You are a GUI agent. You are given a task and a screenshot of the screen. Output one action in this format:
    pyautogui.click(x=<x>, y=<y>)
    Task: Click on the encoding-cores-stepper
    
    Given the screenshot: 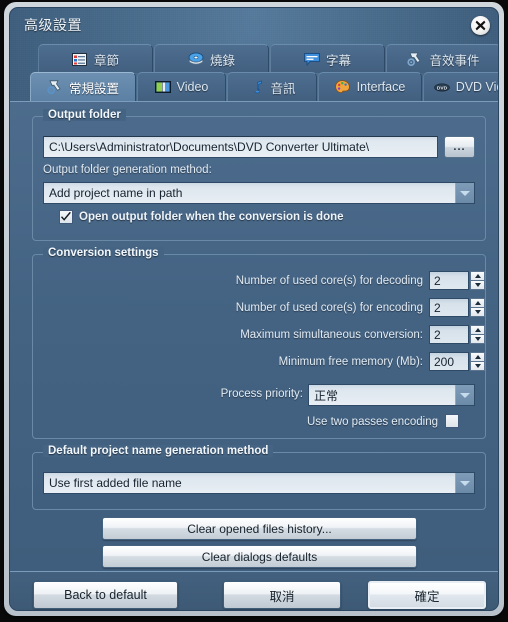 What is the action you would take?
    pyautogui.click(x=477, y=307)
    